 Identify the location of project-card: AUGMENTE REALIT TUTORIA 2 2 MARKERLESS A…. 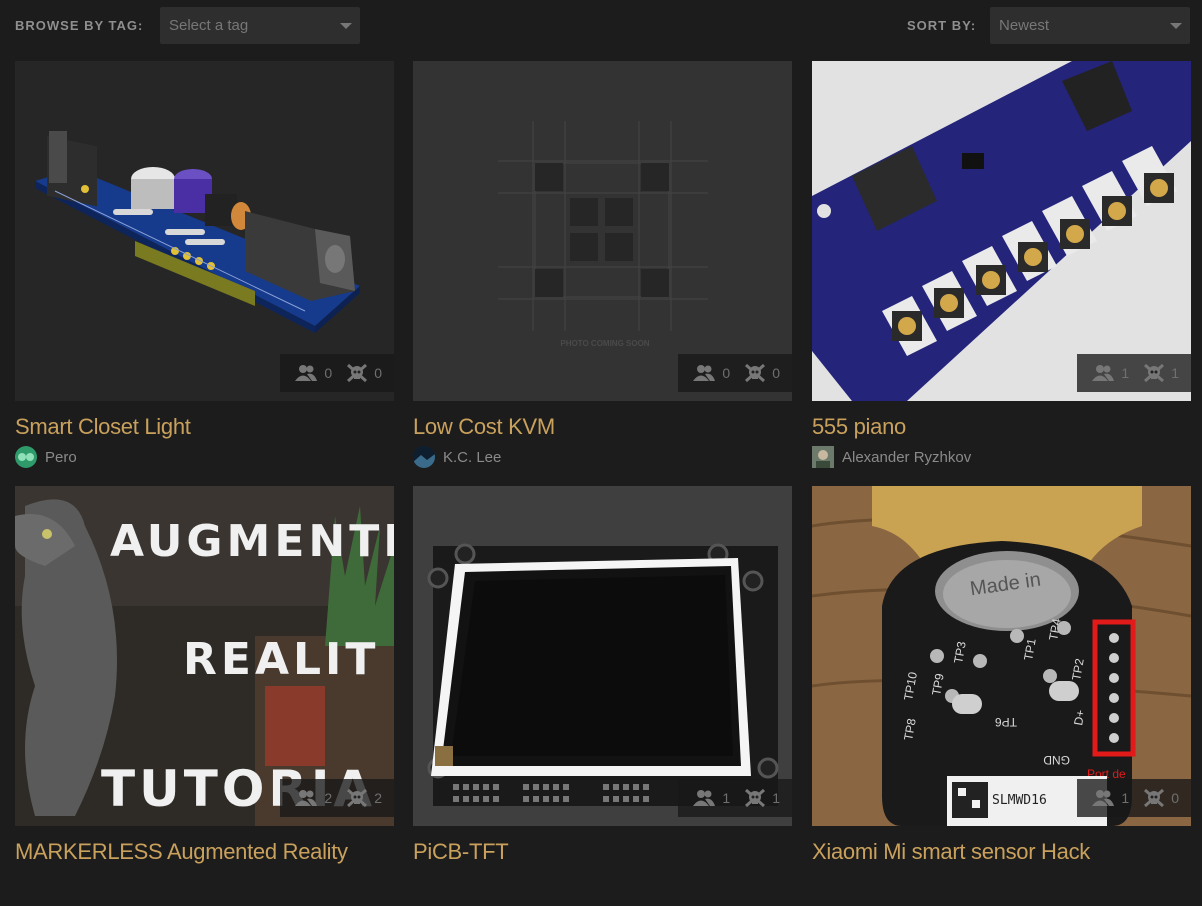
(204, 696).